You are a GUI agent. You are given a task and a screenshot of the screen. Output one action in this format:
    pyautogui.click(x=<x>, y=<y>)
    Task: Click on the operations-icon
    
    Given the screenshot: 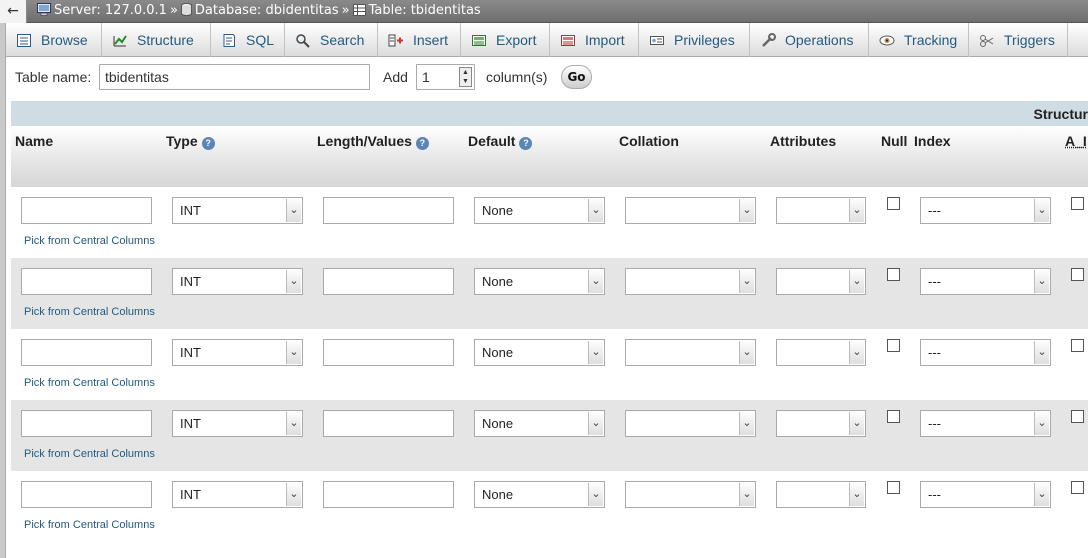 What is the action you would take?
    pyautogui.click(x=769, y=40)
    